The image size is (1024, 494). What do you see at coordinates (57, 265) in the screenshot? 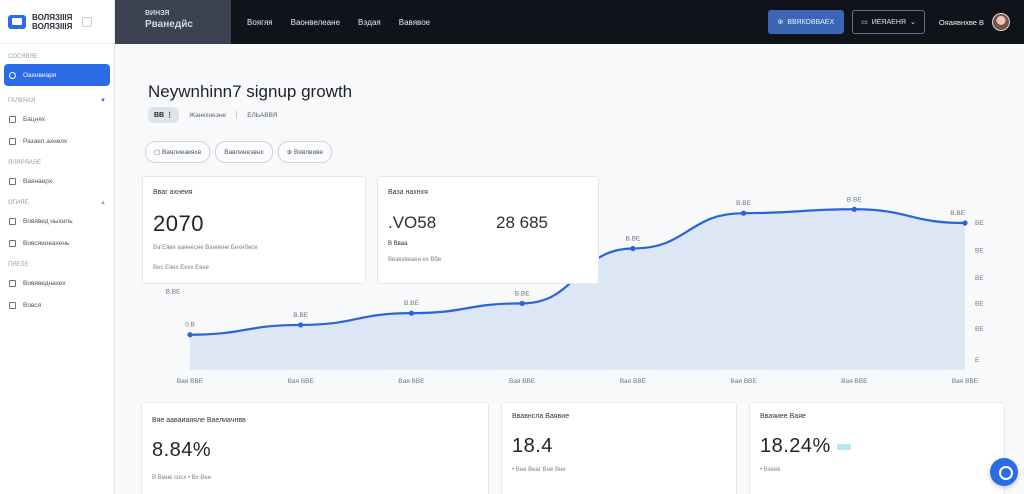
I see `sidebar-section-header: ПЯЕЛЕ` at bounding box center [57, 265].